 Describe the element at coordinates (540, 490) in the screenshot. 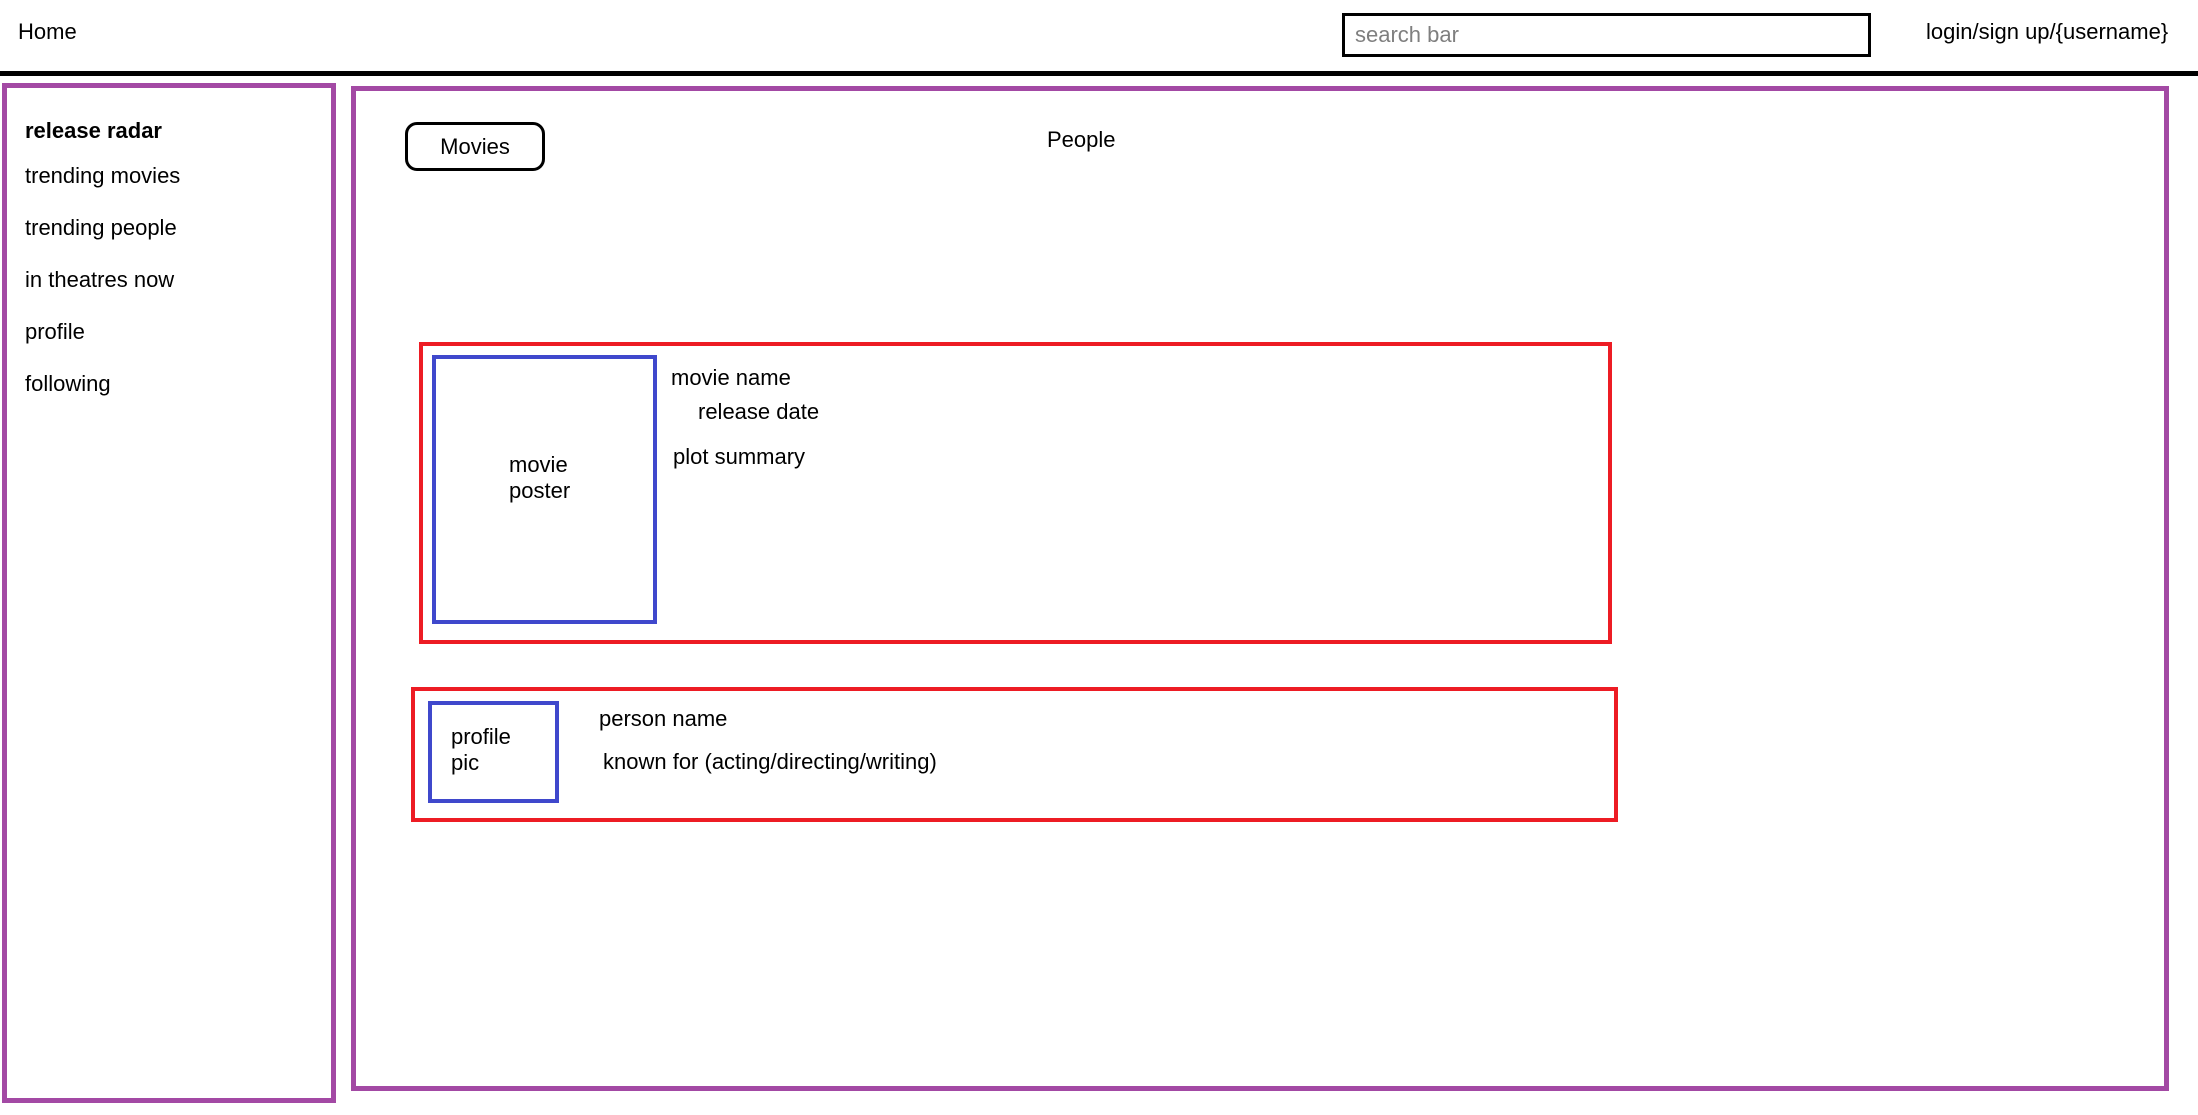

I see `movie-poster-label-2: poster` at that location.